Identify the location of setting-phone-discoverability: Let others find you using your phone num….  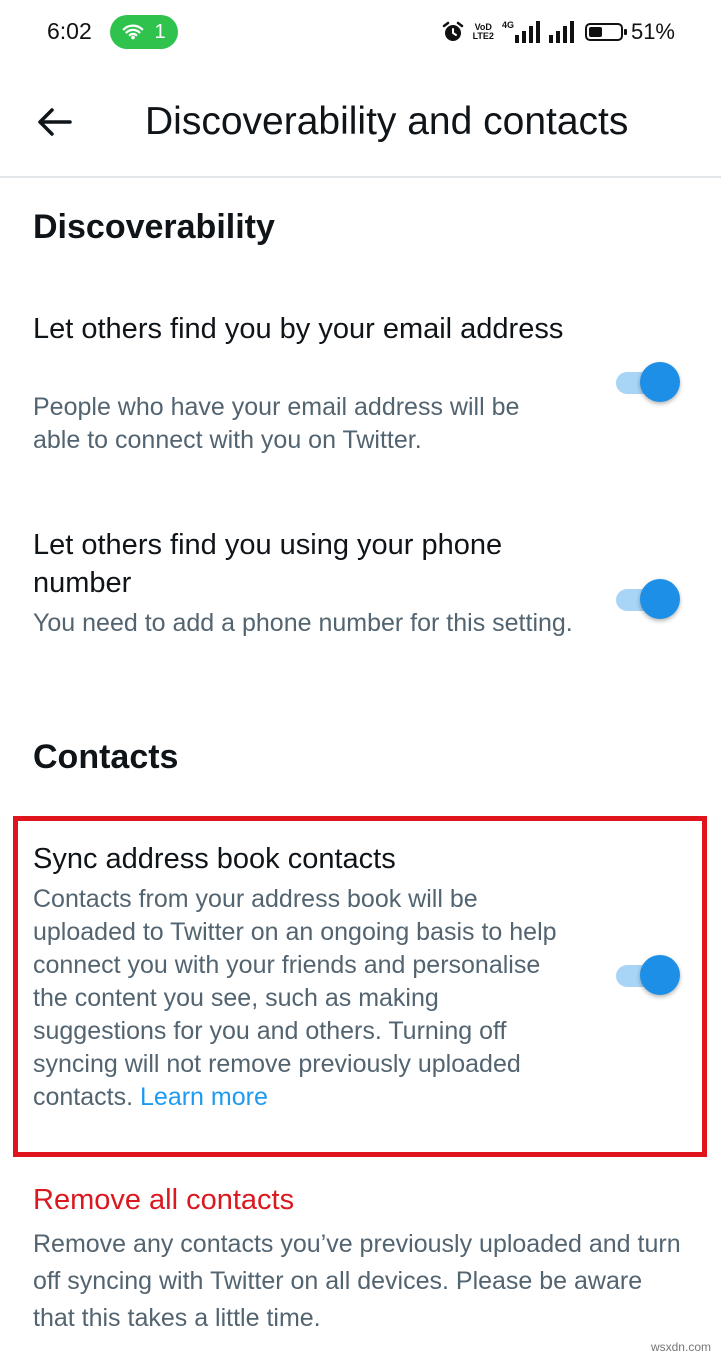
(360, 596).